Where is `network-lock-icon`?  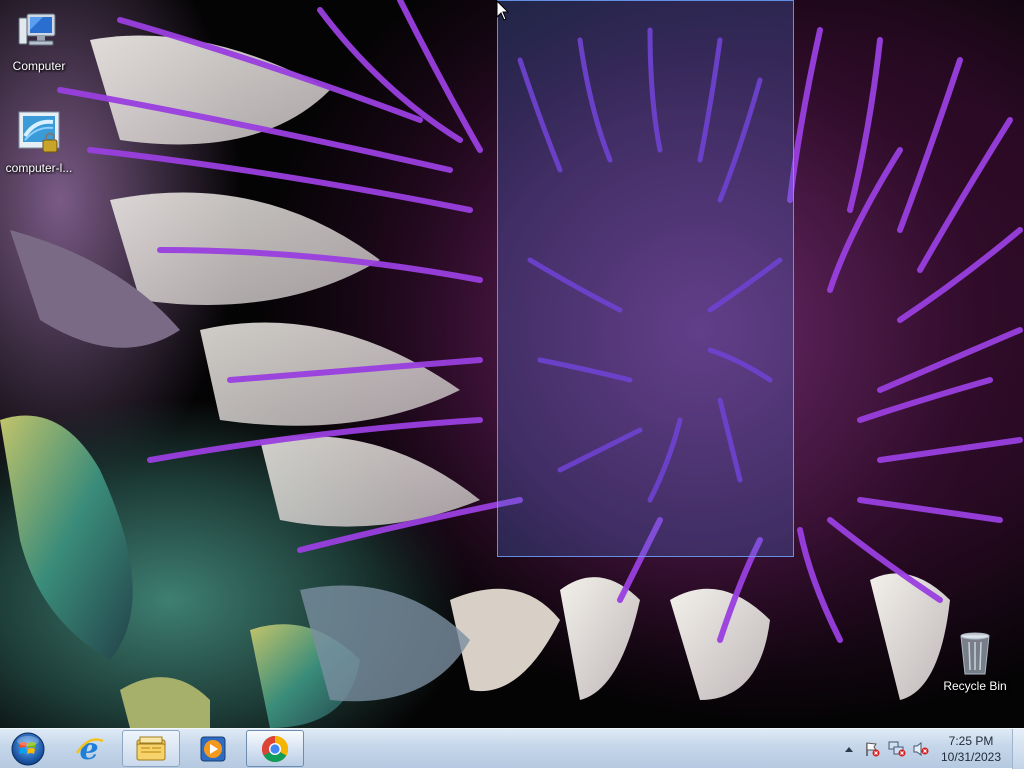
network-lock-icon is located at coordinates (39, 132).